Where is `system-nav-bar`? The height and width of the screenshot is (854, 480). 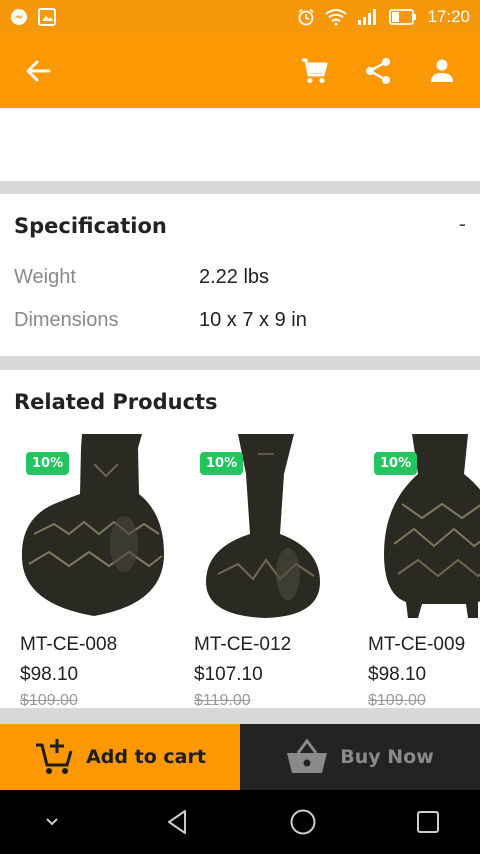 system-nav-bar is located at coordinates (240, 822).